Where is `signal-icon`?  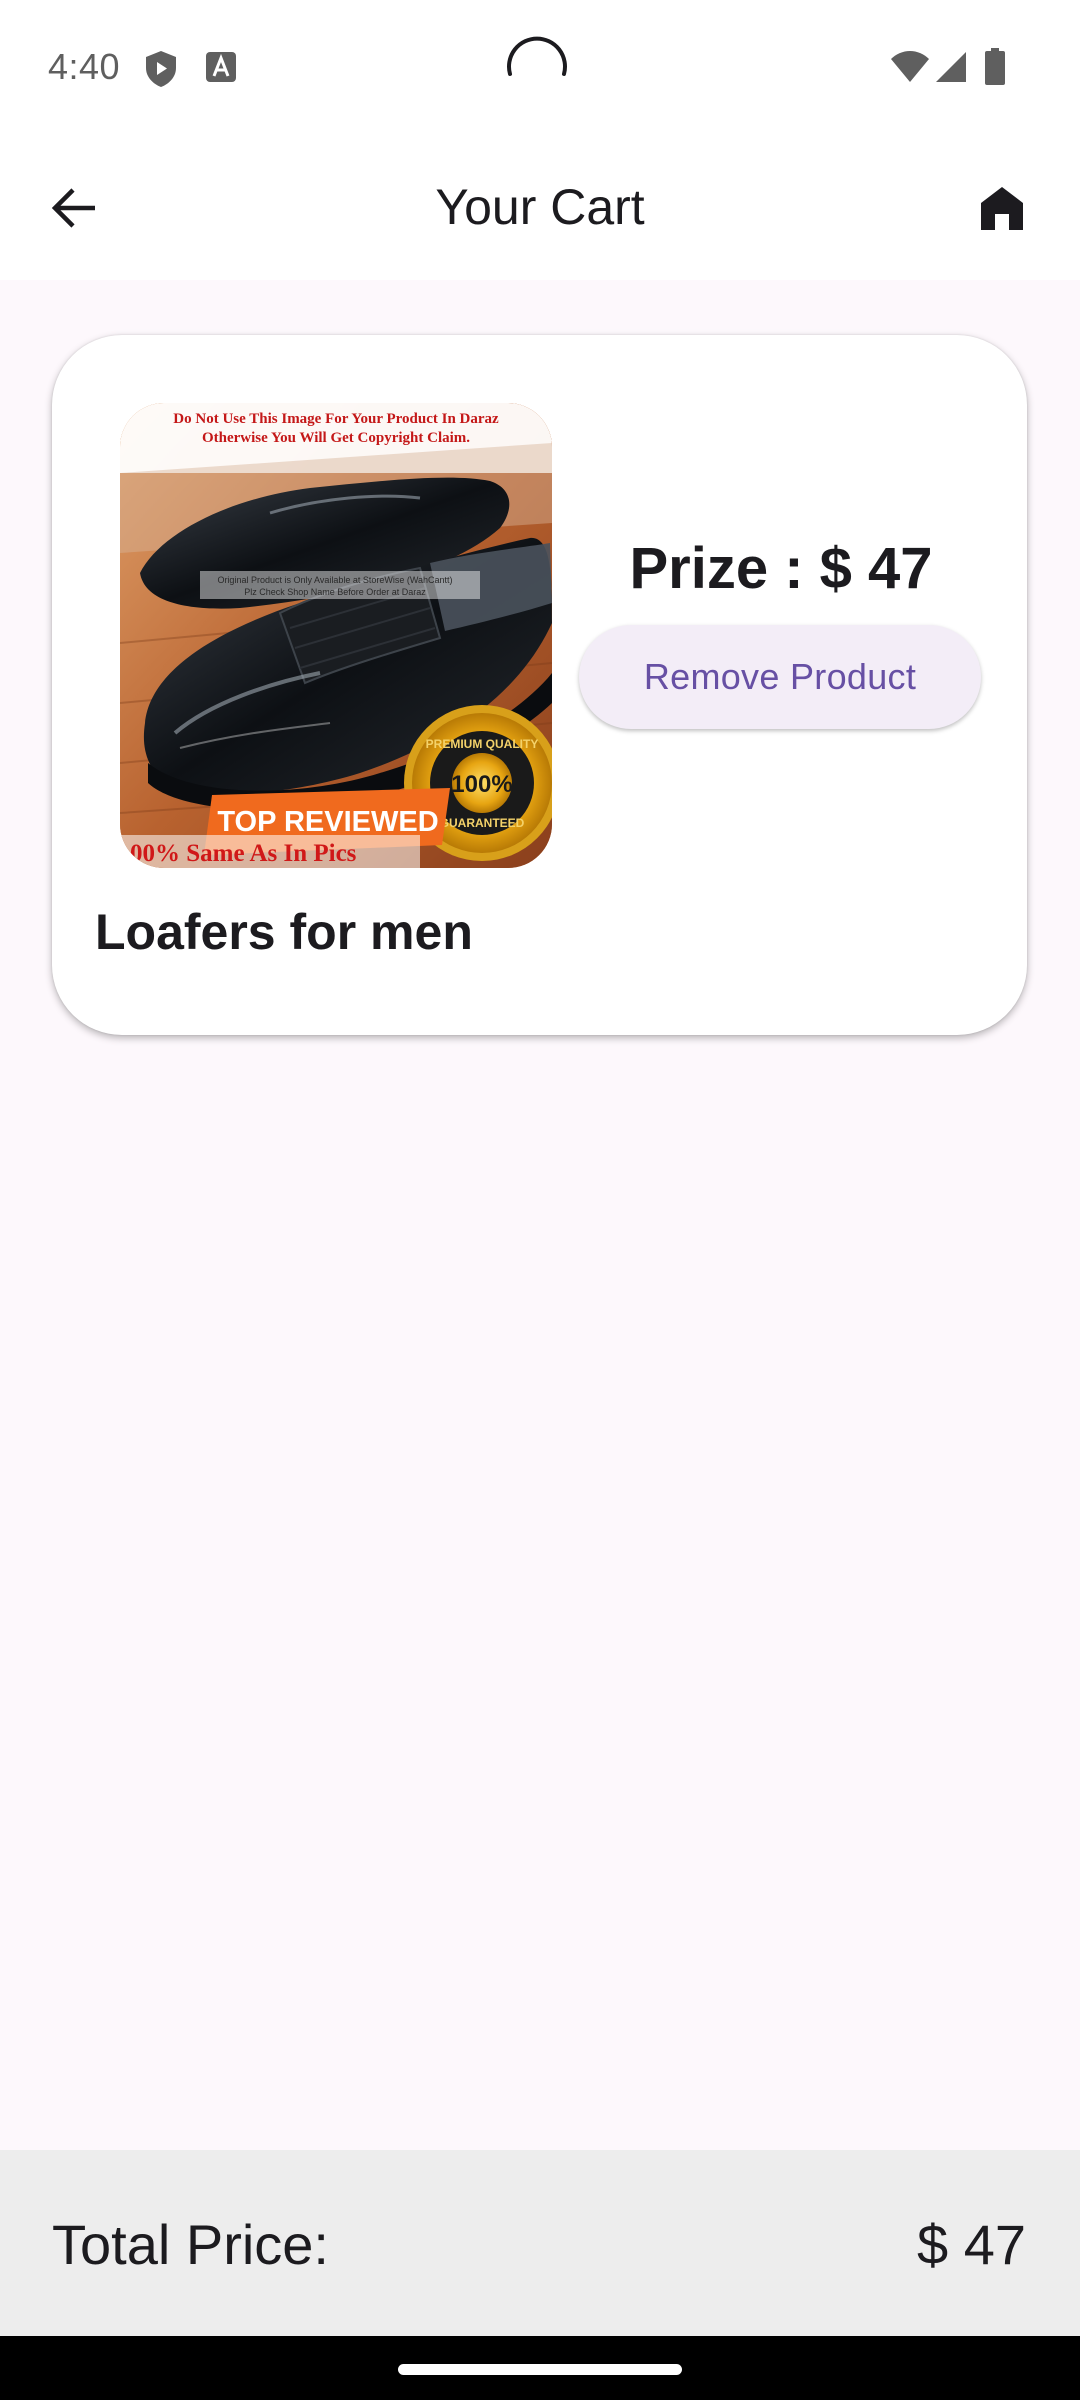 signal-icon is located at coordinates (951, 69).